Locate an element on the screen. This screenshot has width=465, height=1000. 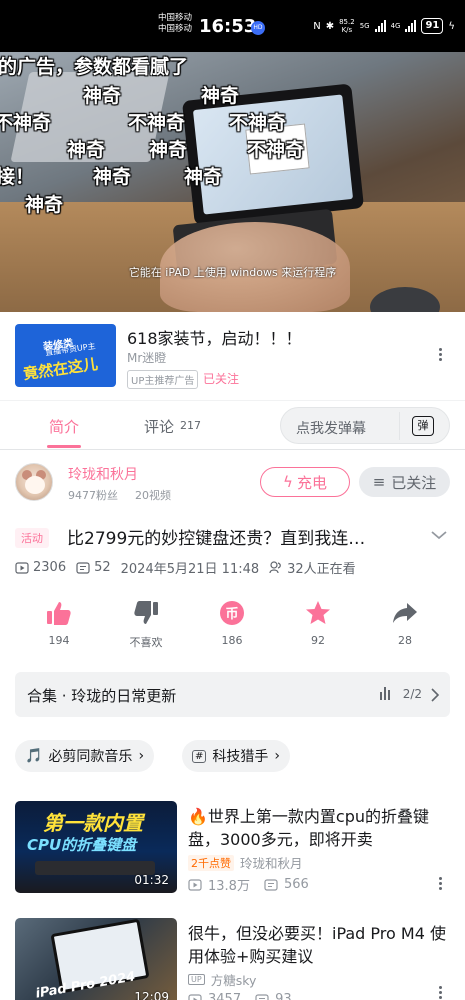
collection-label: 合集 · 玲珑的日常更新 is located at coordinates (102, 696).